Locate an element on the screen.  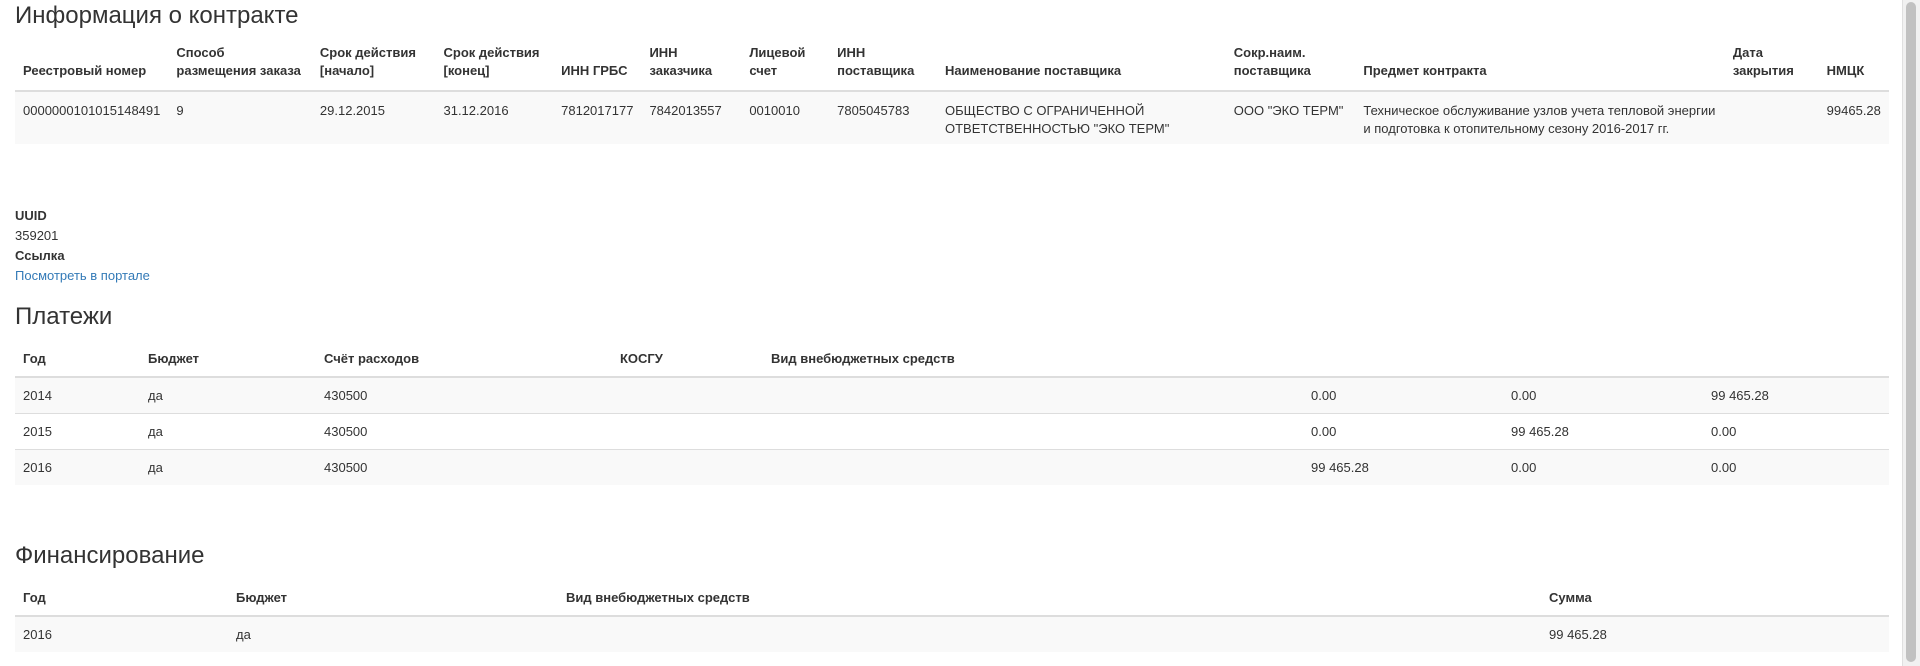
col-nmck: НМЦК is located at coordinates (1853, 66).